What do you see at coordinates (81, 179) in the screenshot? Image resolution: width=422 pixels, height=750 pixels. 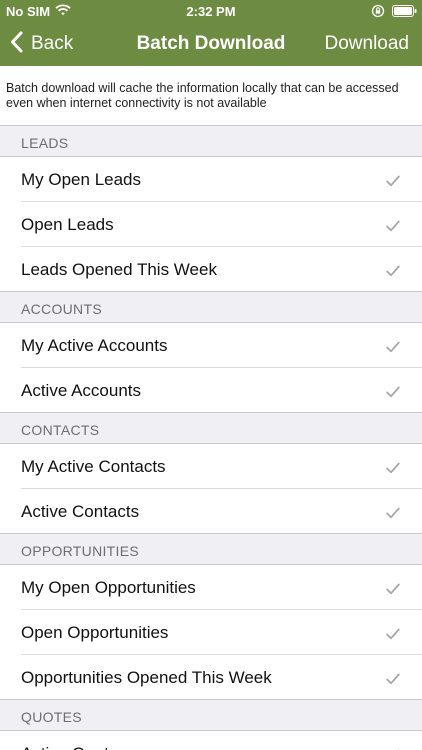 I see `list-item-label: My Open Leads` at bounding box center [81, 179].